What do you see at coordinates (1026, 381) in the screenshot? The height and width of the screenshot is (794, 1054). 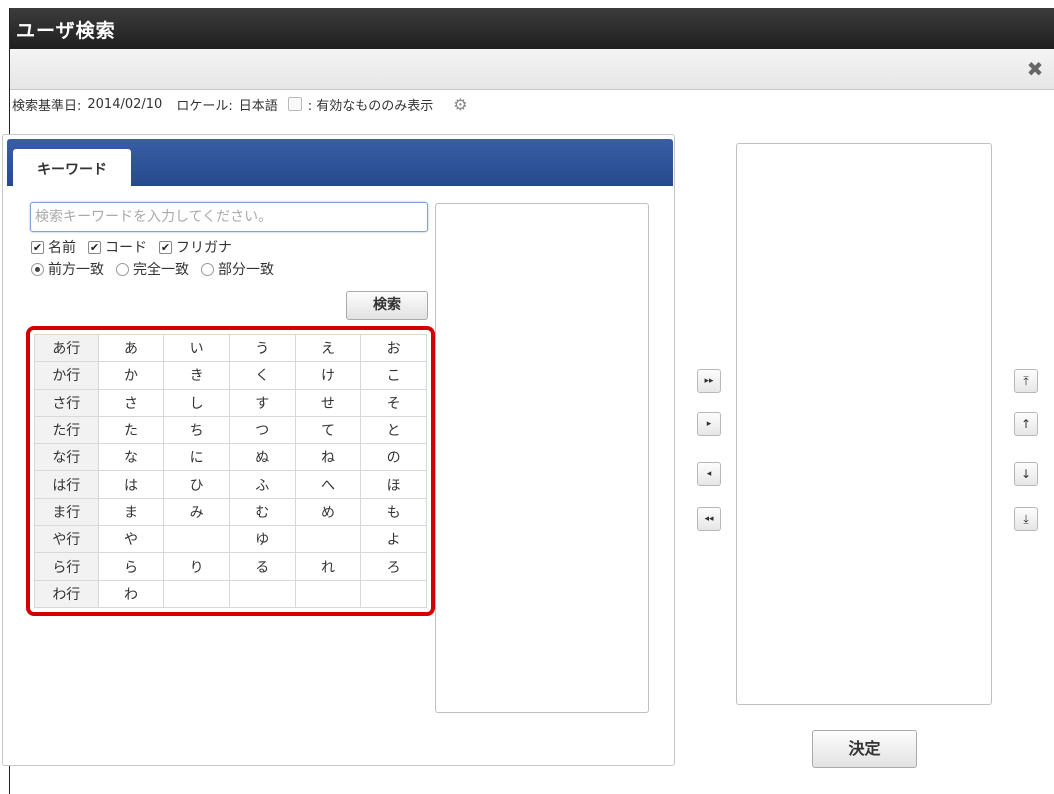 I see `move-top-button: ⤒` at bounding box center [1026, 381].